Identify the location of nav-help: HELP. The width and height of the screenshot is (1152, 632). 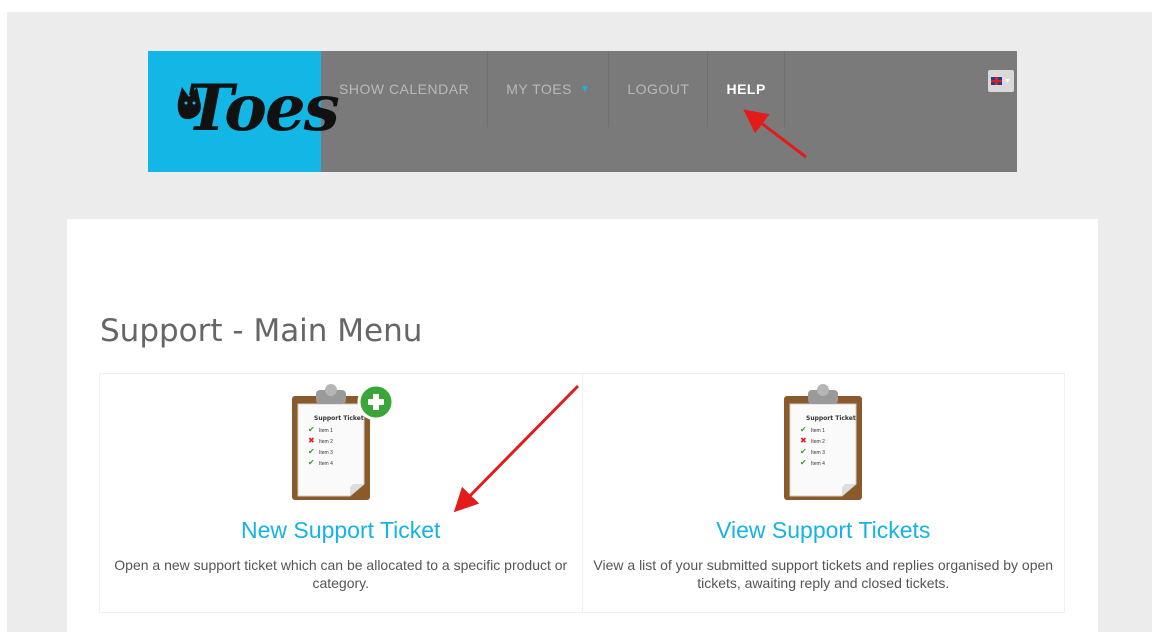
(746, 89).